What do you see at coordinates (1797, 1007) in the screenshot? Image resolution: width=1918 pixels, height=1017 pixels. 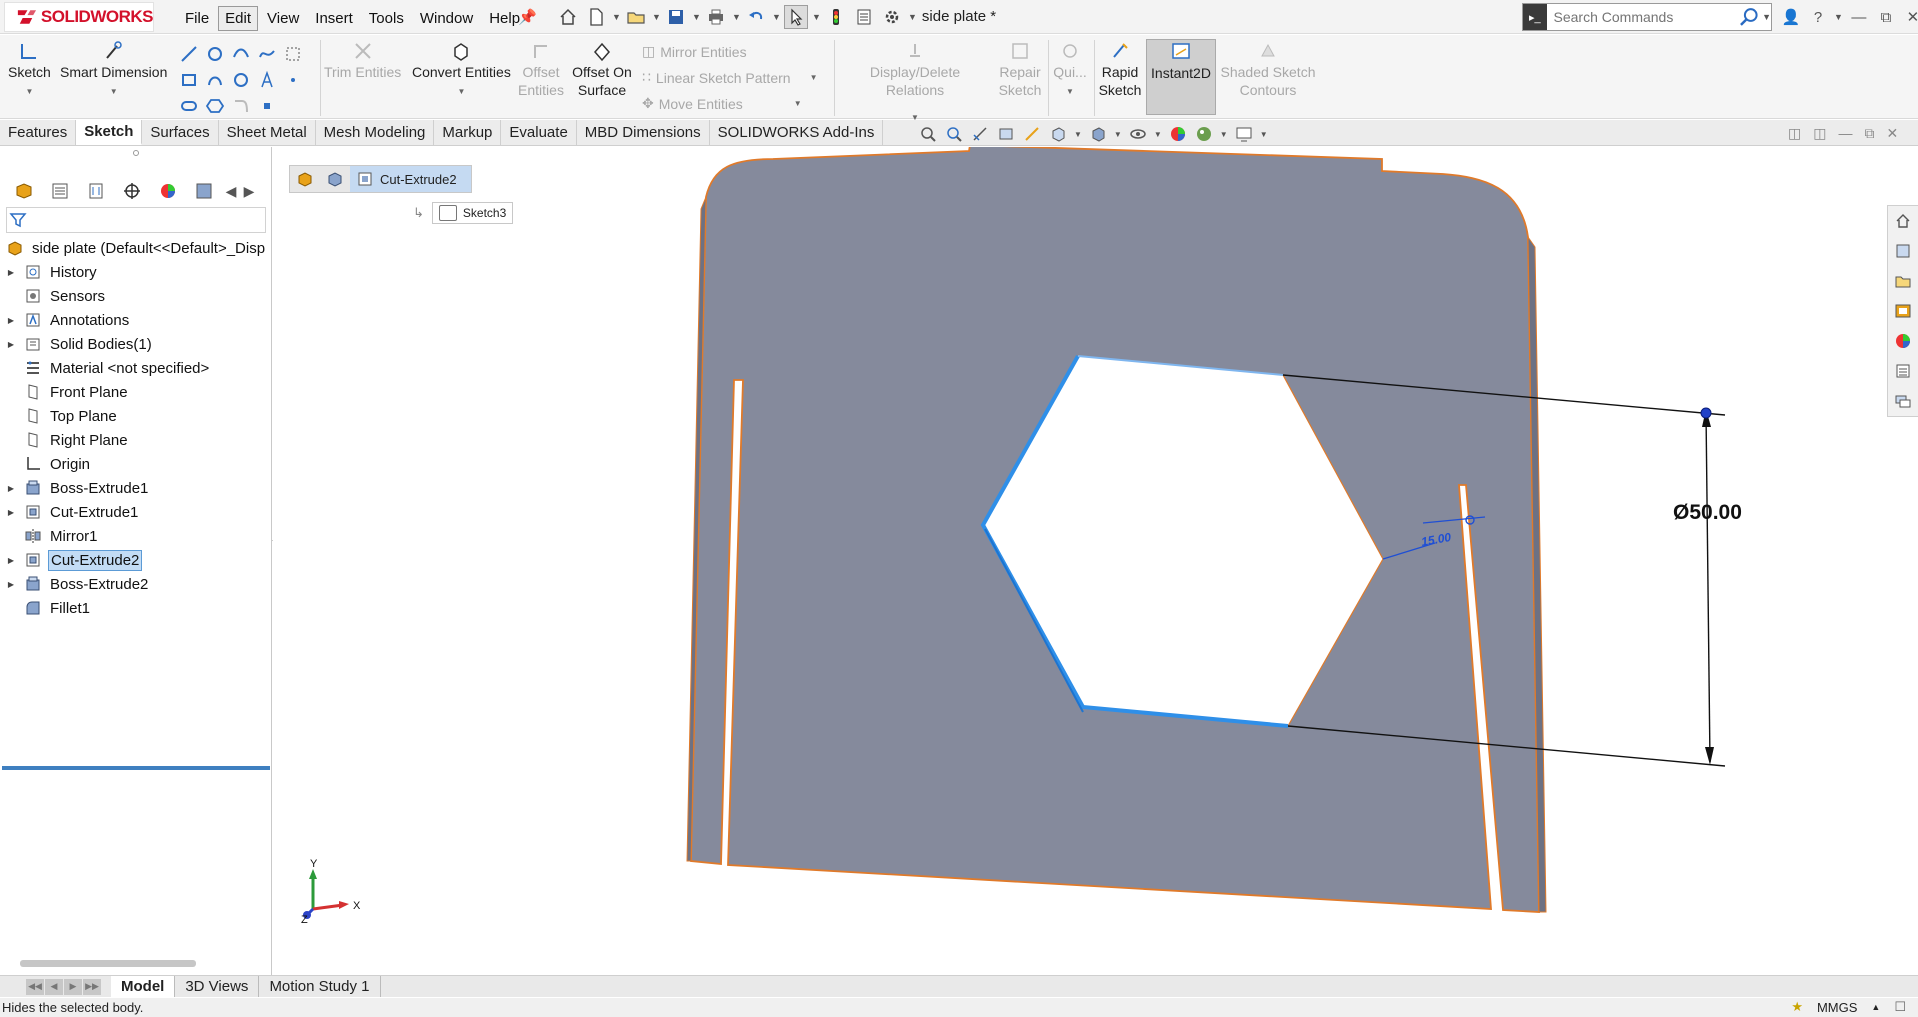 I see `rebuild-status-icon: ★` at bounding box center [1797, 1007].